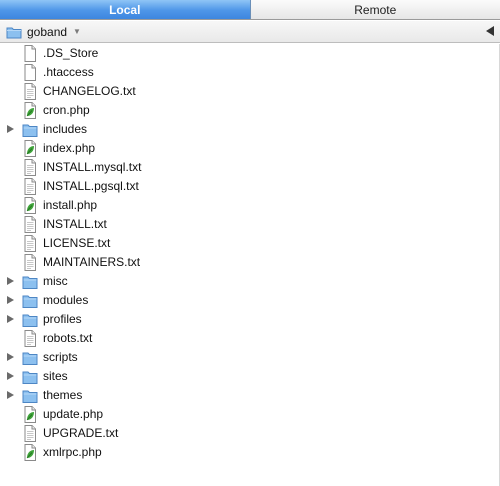  I want to click on file-row: .DS_Store, so click(250, 53).